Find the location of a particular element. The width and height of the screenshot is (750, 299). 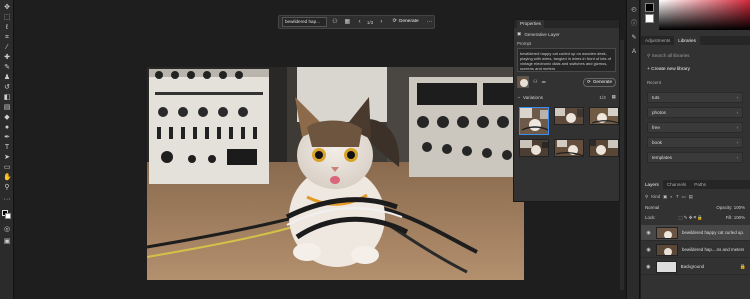

gradient-tool-icon: ▤ is located at coordinates (7, 108).